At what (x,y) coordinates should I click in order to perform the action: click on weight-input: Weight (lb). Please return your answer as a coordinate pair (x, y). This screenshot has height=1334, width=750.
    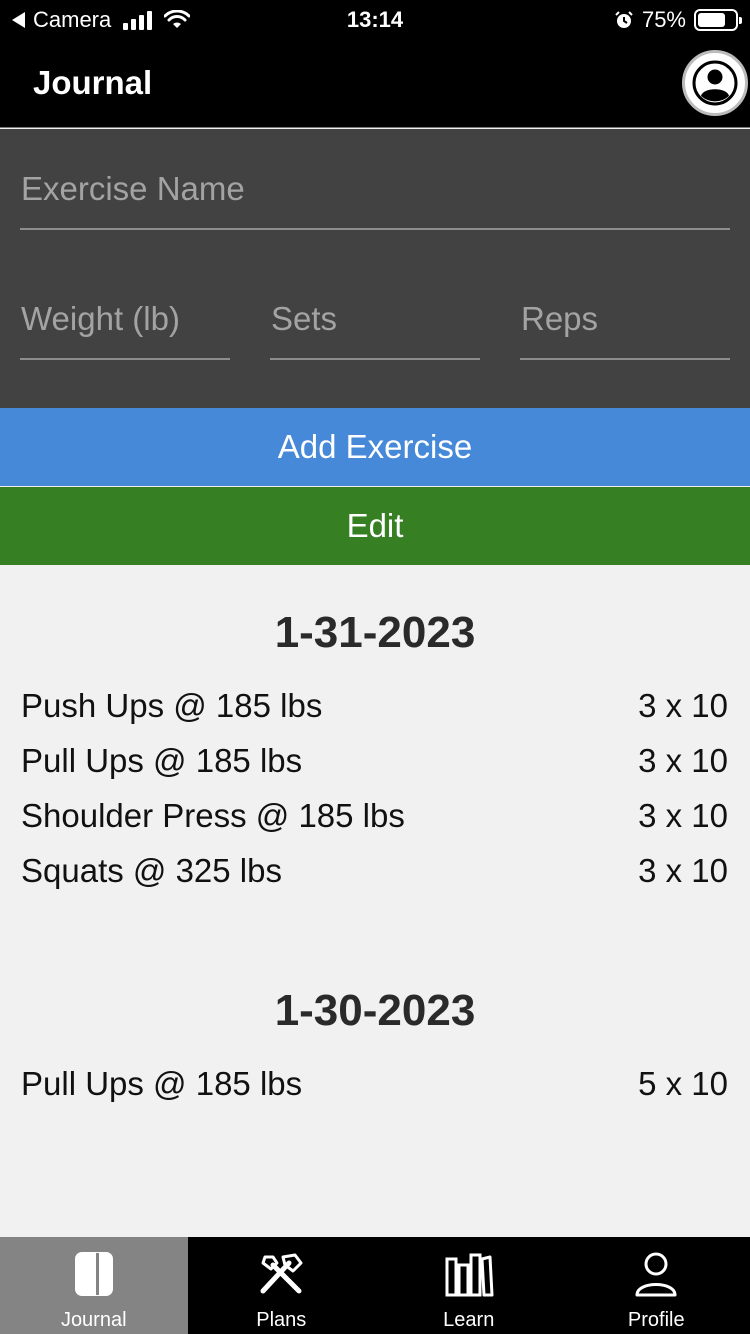
    Looking at the image, I should click on (125, 309).